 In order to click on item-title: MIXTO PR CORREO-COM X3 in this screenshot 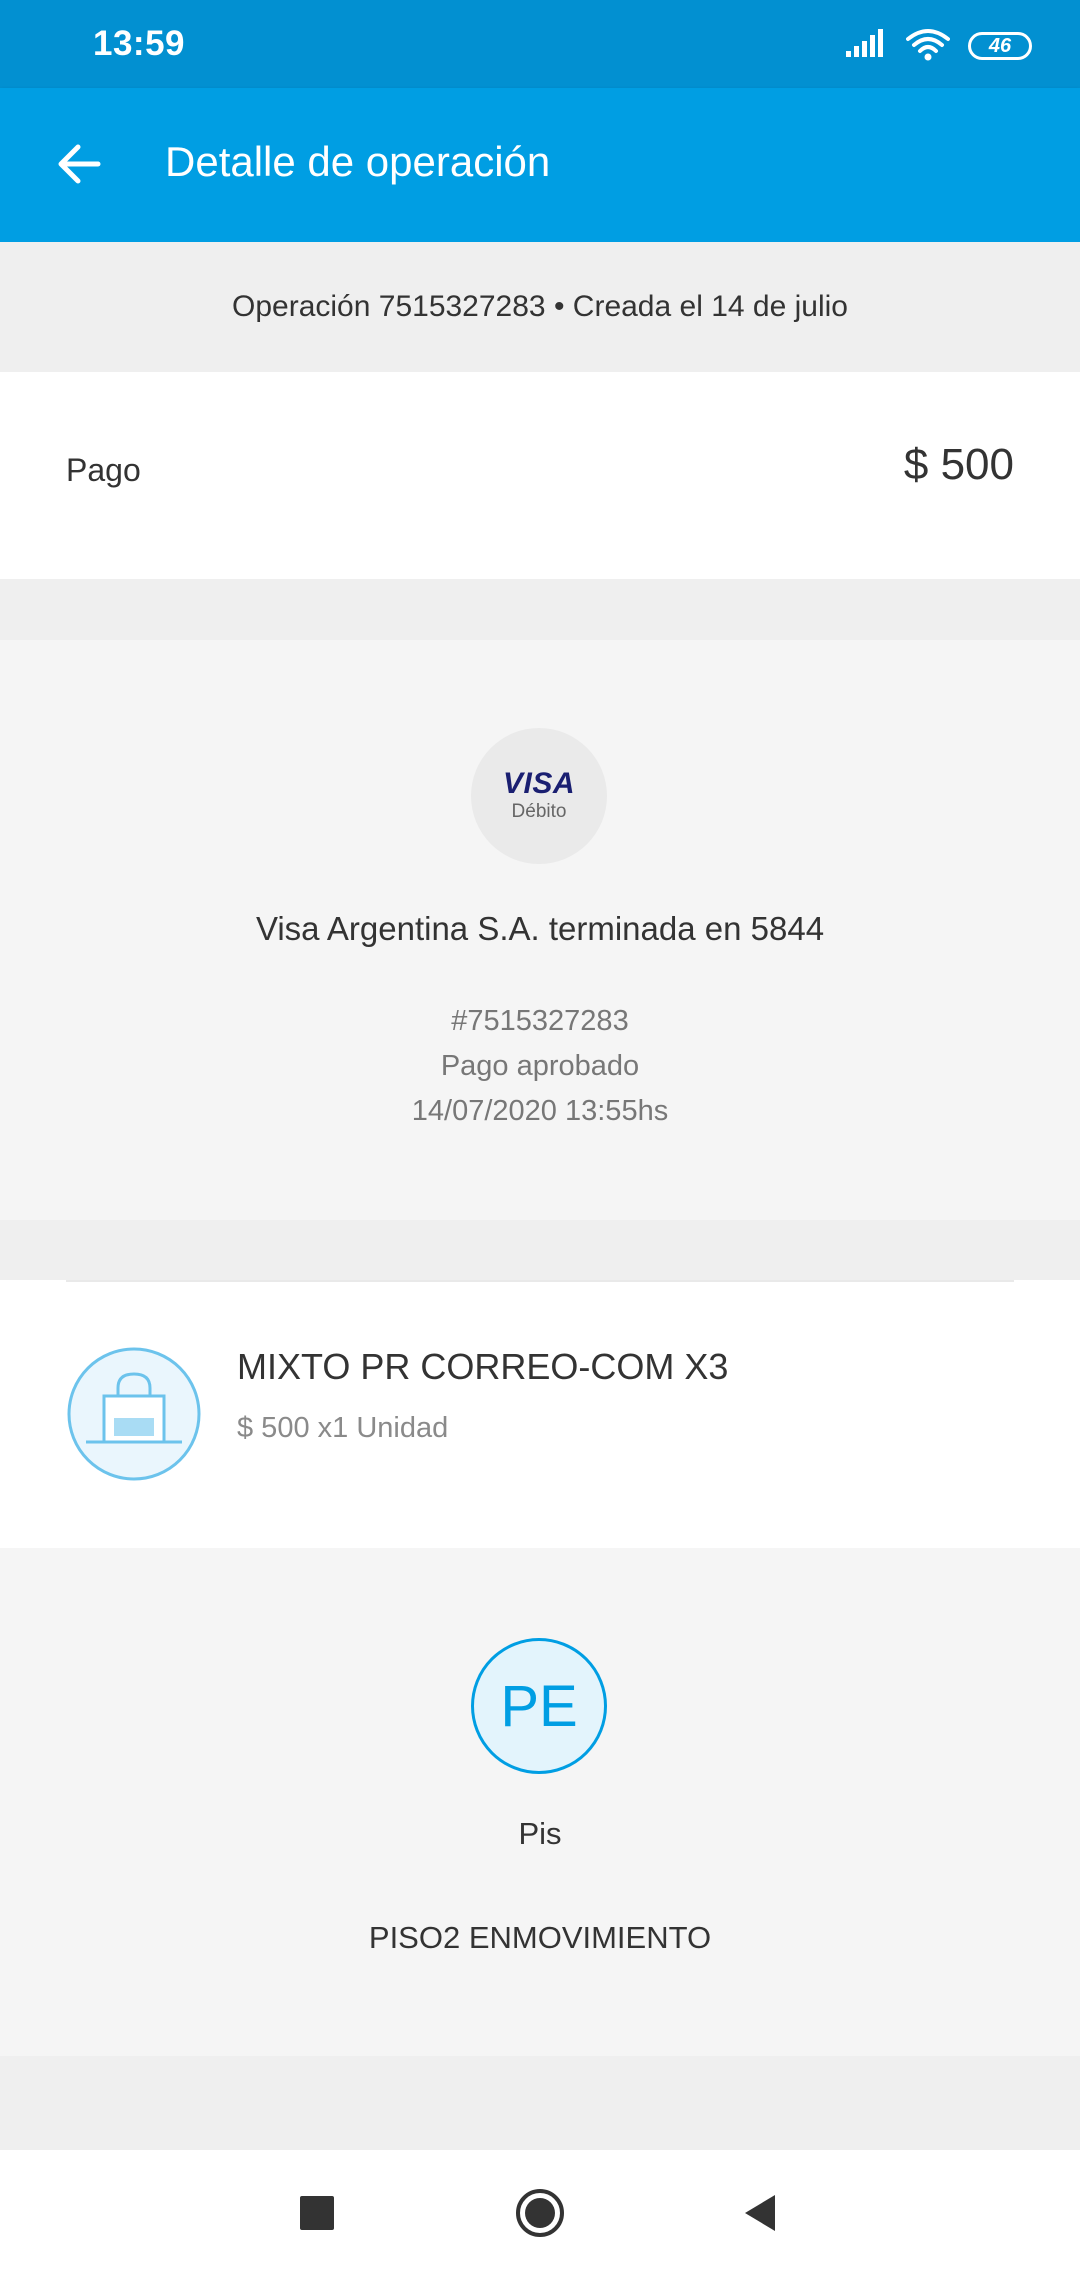, I will do `click(483, 1366)`.